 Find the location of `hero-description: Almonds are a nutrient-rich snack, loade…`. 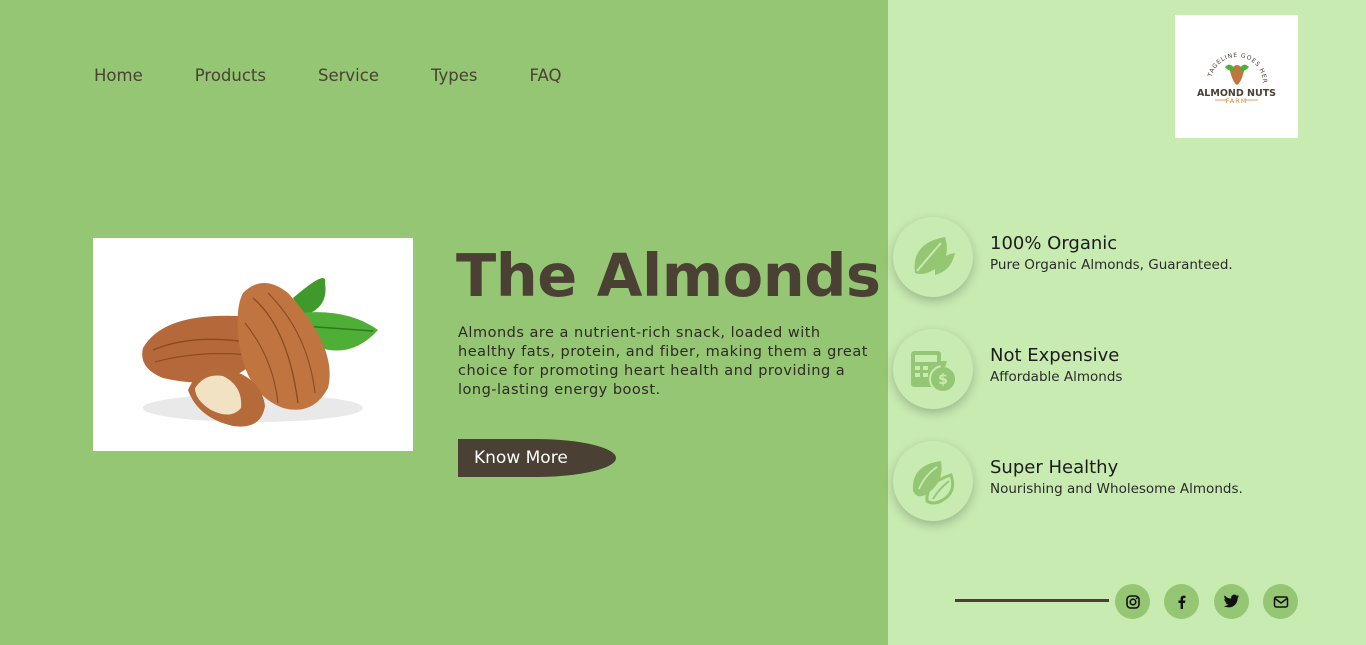

hero-description: Almonds are a nutrient-rich snack, loade… is located at coordinates (663, 361).